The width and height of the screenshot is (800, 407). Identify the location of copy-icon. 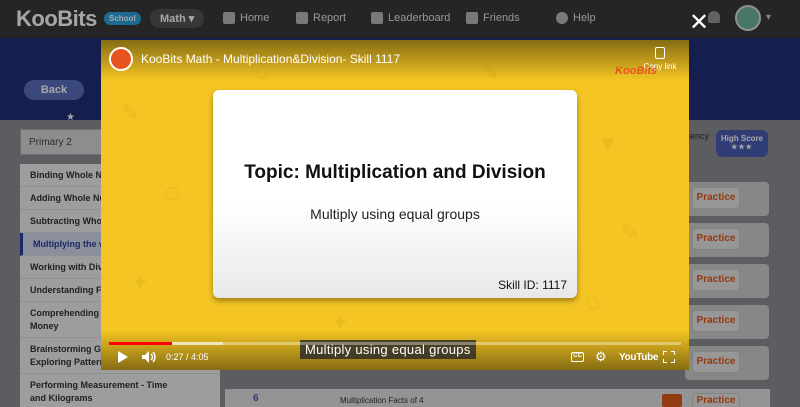
(660, 53).